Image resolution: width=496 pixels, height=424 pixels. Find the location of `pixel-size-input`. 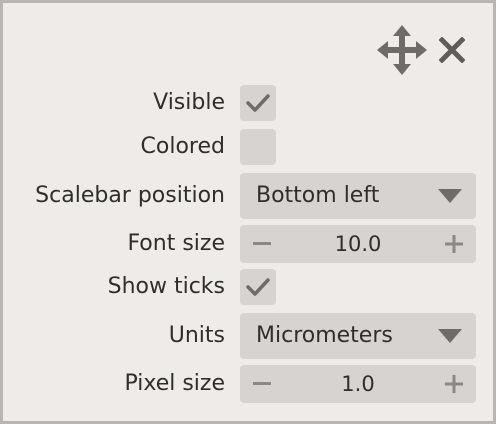

pixel-size-input is located at coordinates (358, 384).